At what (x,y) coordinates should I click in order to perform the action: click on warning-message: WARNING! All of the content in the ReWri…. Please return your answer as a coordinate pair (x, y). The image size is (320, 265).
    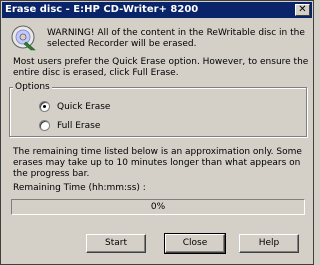
    Looking at the image, I should click on (176, 38).